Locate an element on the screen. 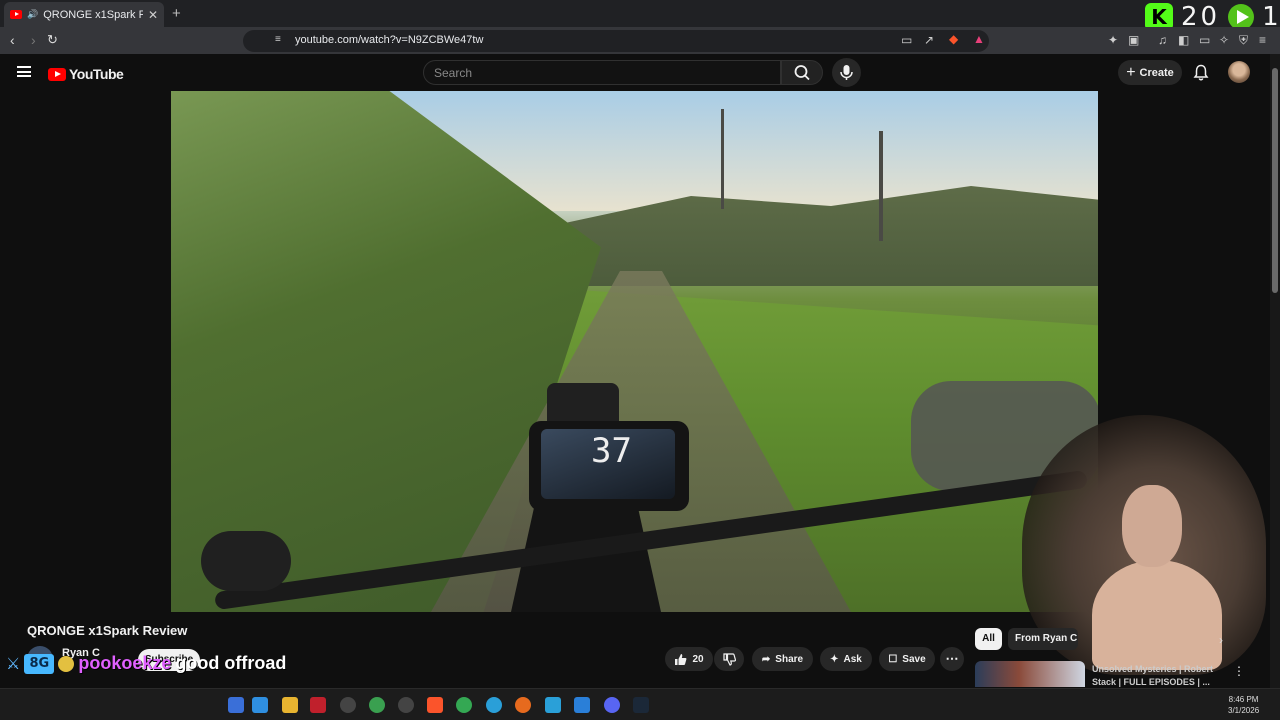 The width and height of the screenshot is (1280, 720). share-page-icon: ↗ is located at coordinates (929, 40).